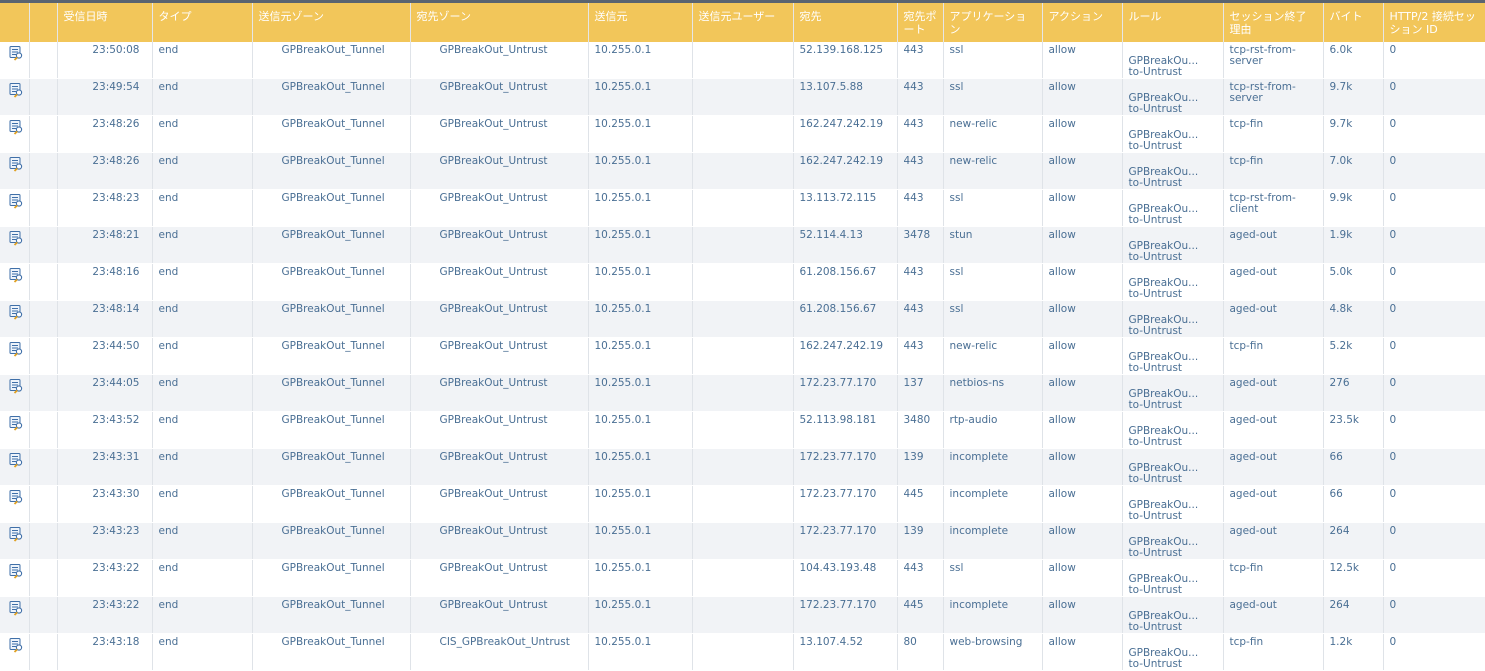 Image resolution: width=1485 pixels, height=671 pixels. What do you see at coordinates (1273, 208) in the screenshot?
I see `end-reason-cell: tcp-rst-from-client` at bounding box center [1273, 208].